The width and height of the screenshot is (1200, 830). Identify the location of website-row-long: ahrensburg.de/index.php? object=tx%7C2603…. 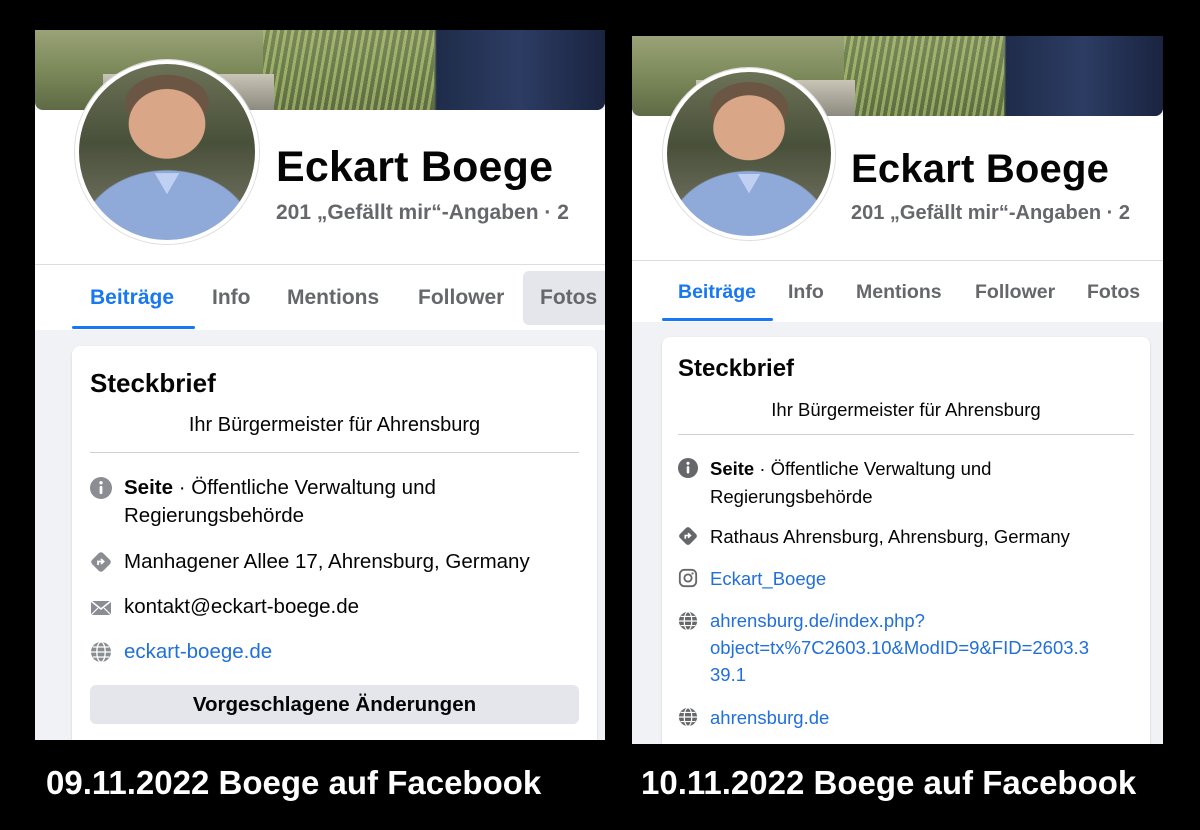
(908, 648).